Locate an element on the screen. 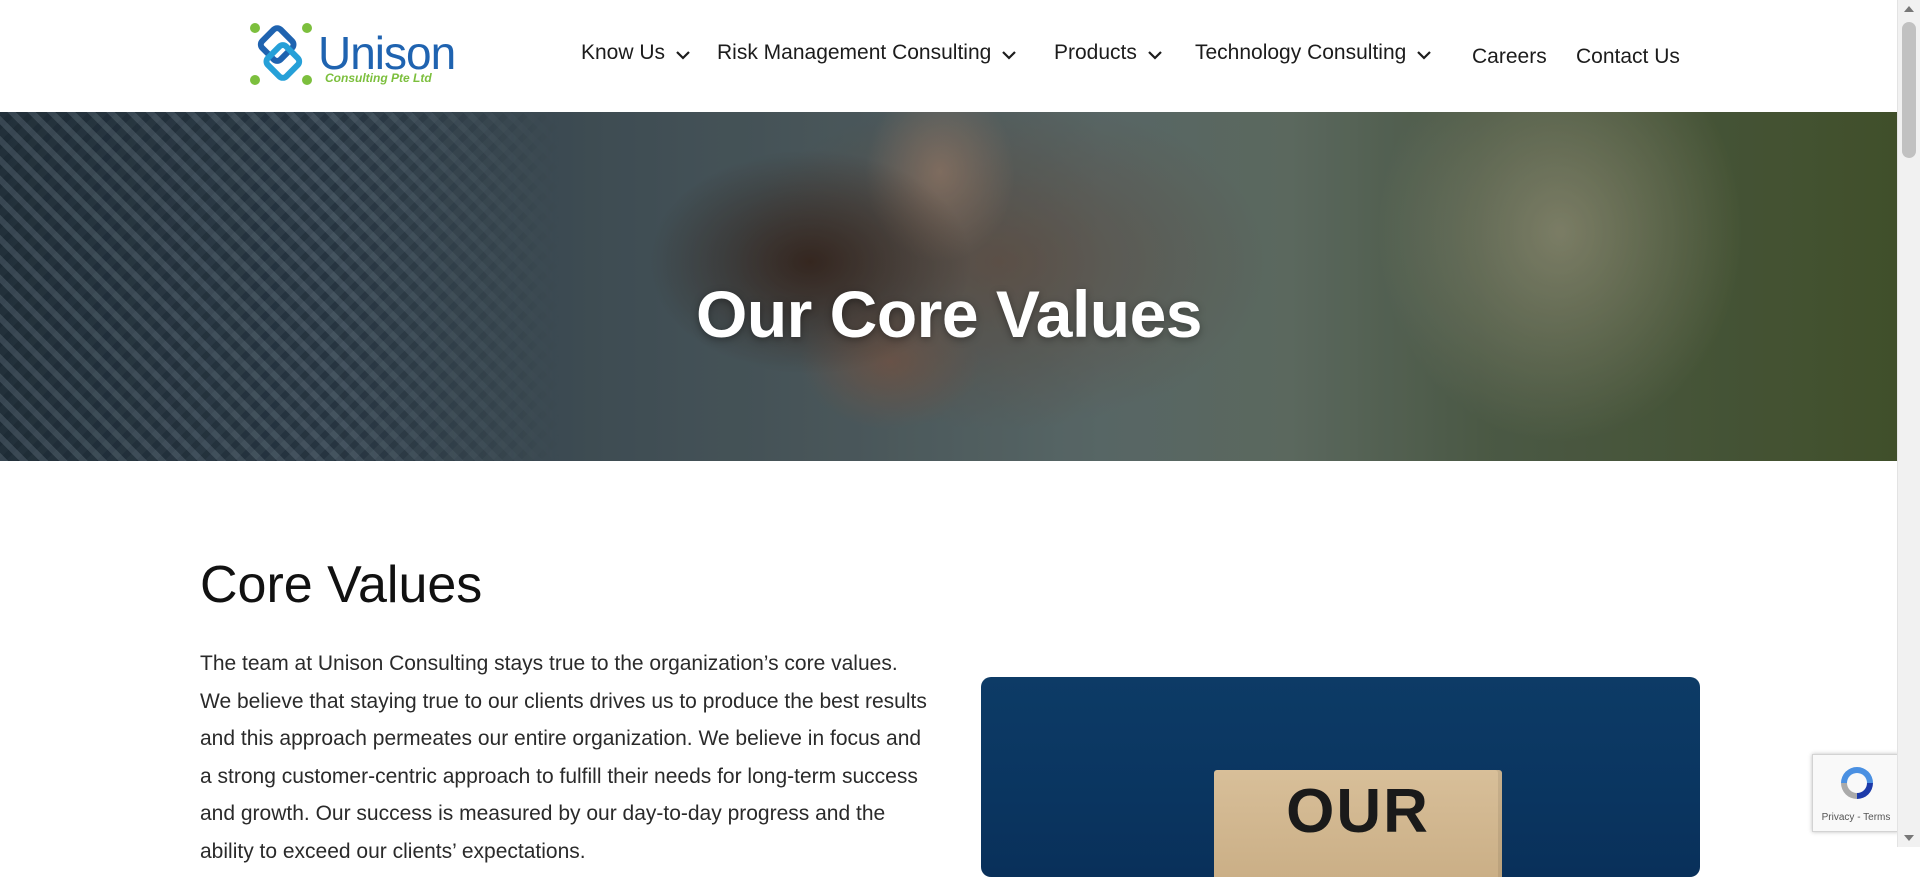  core-values-image: OUR is located at coordinates (1340, 777).